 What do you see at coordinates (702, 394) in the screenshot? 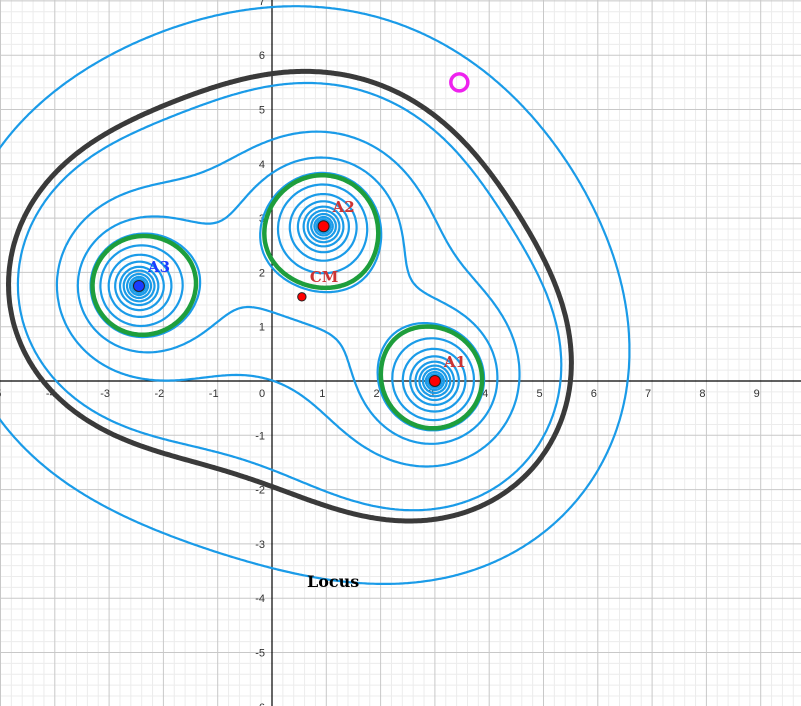
I see `x-tick-label: 8` at bounding box center [702, 394].